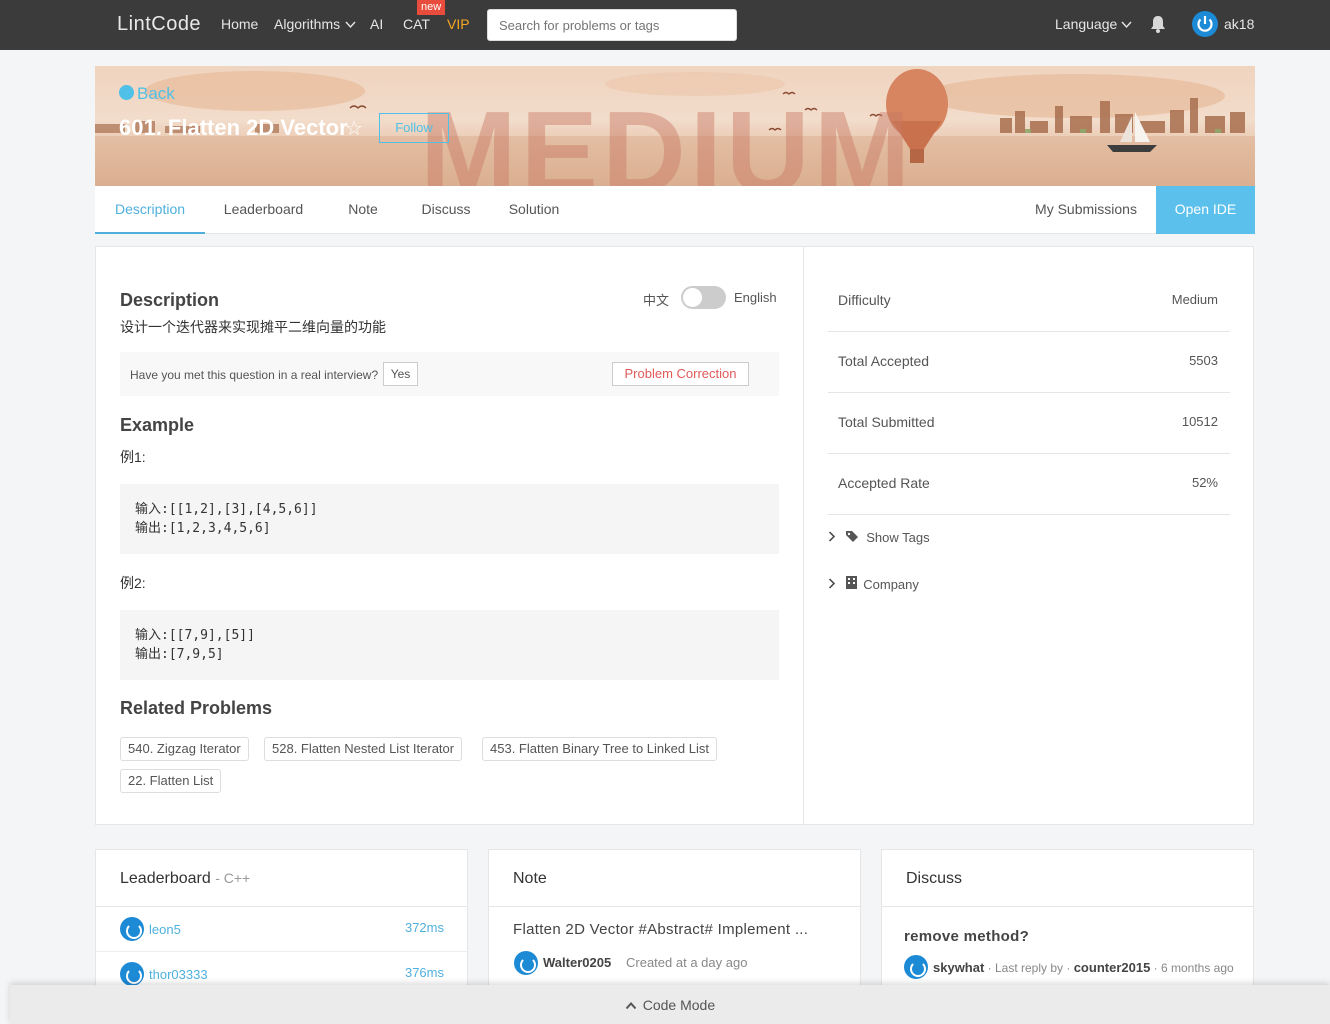 The image size is (1330, 1024). What do you see at coordinates (851, 536) in the screenshot?
I see `tags-icon` at bounding box center [851, 536].